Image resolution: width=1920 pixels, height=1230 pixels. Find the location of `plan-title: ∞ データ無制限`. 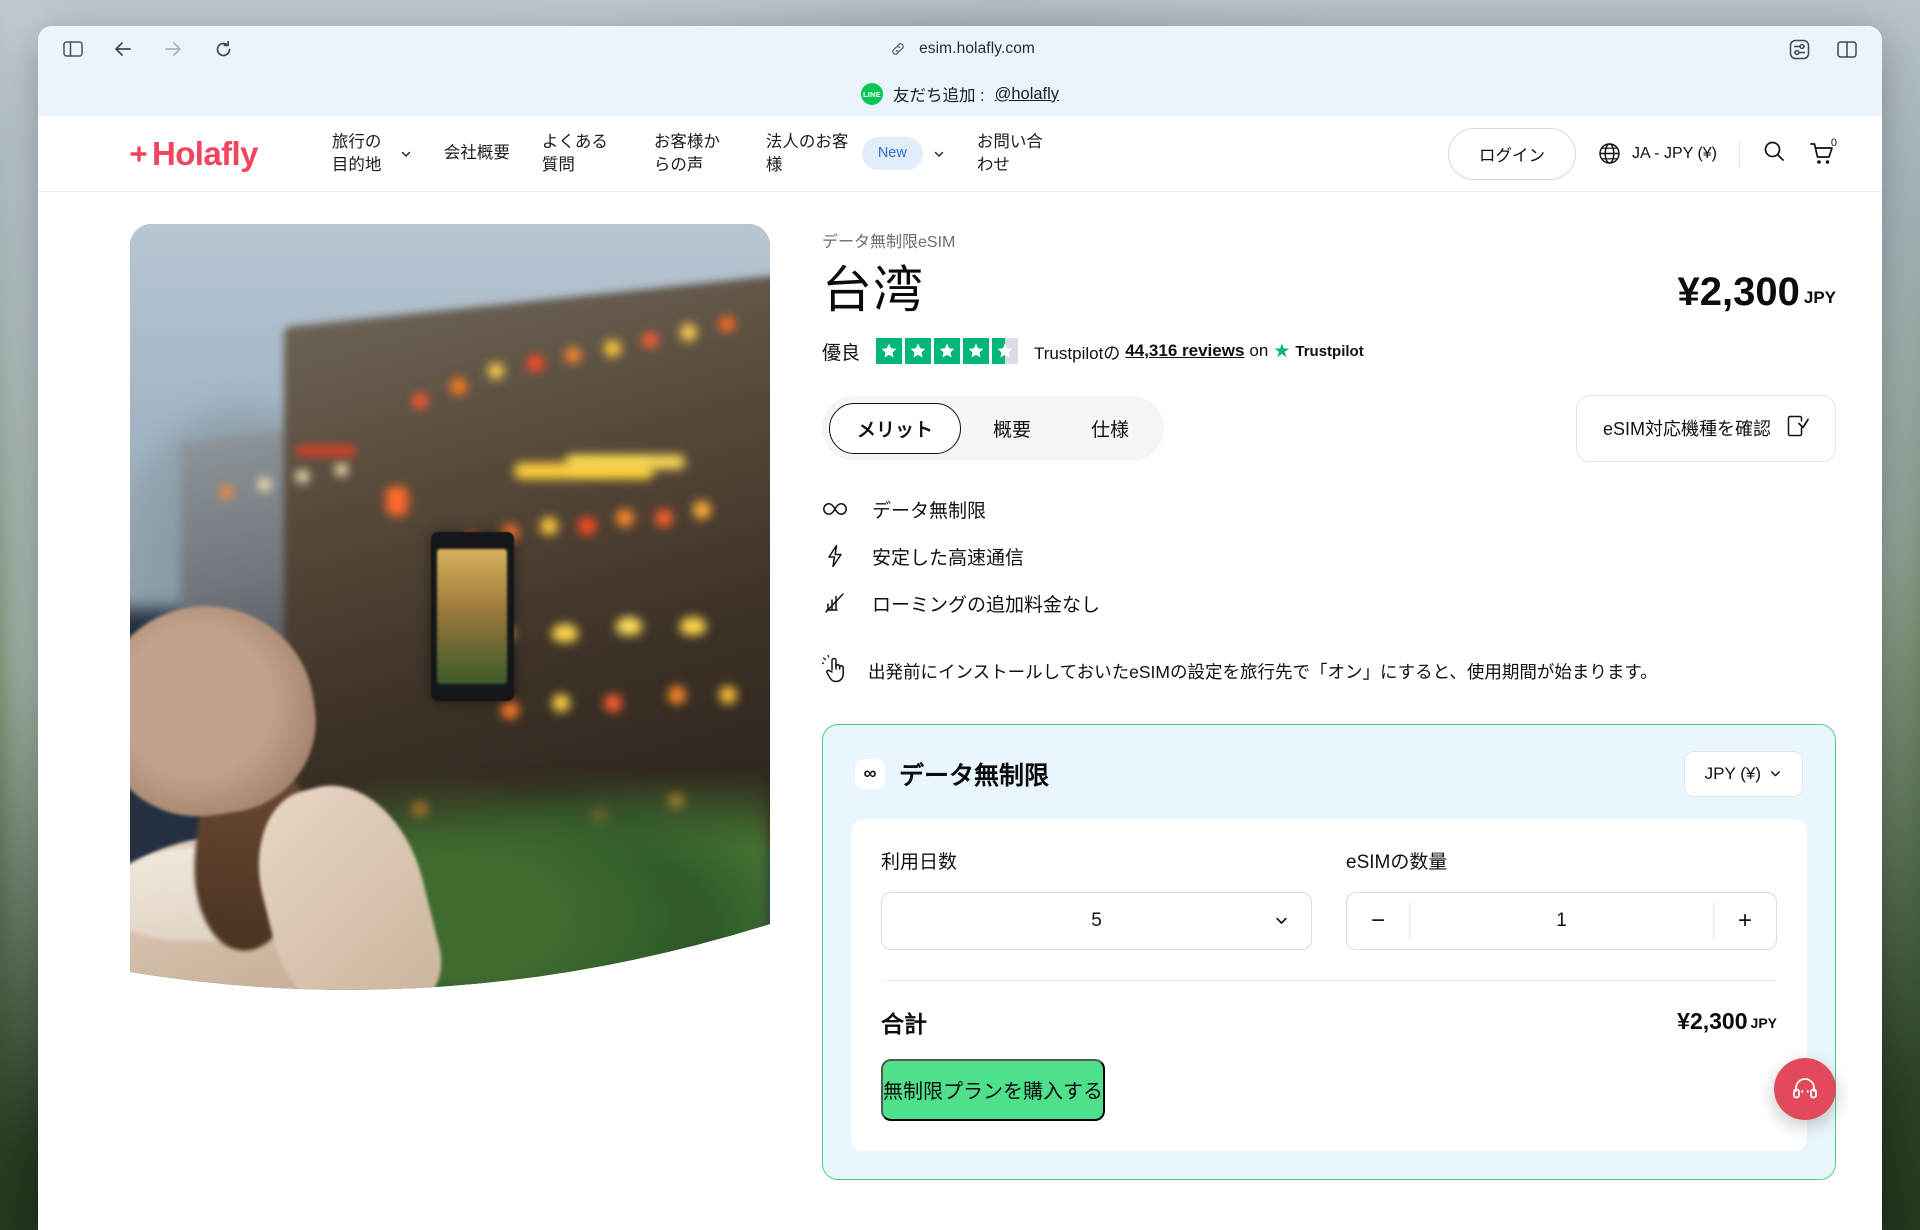

plan-title: ∞ データ無制限 is located at coordinates (952, 774).